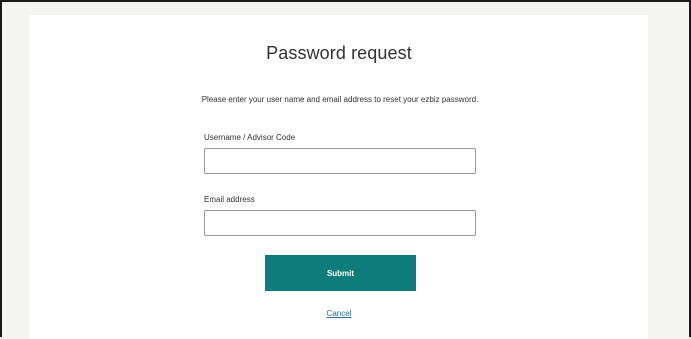 Image resolution: width=691 pixels, height=339 pixels. I want to click on page-title: Password request, so click(339, 53).